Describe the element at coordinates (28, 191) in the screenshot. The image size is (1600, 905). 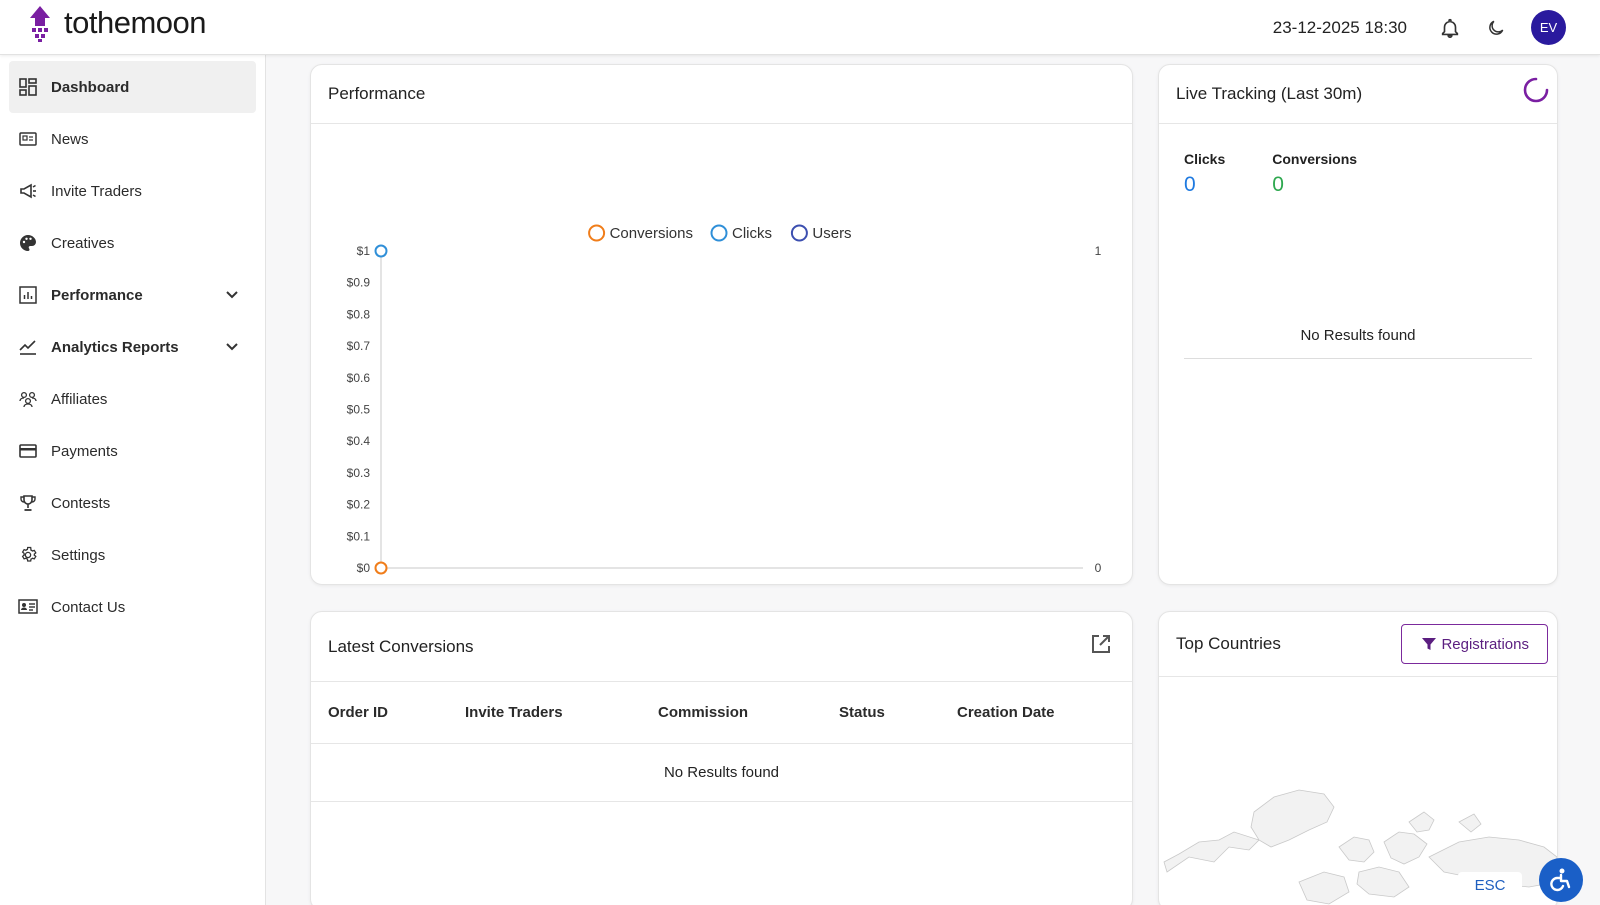
I see `megaphone-icon` at that location.